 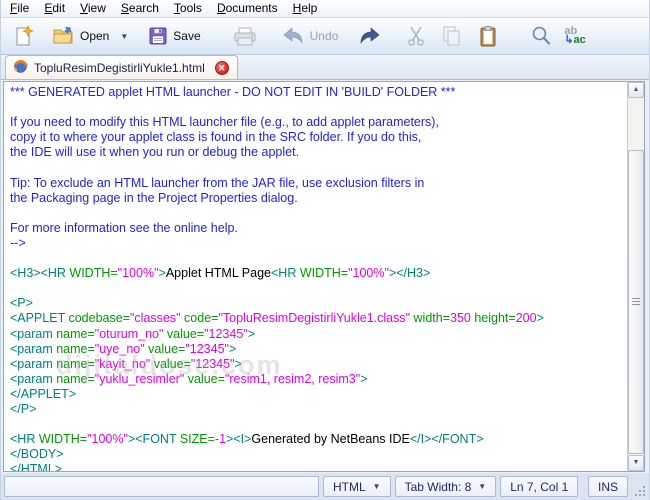 I want to click on undo-button-label: Undo, so click(x=324, y=36).